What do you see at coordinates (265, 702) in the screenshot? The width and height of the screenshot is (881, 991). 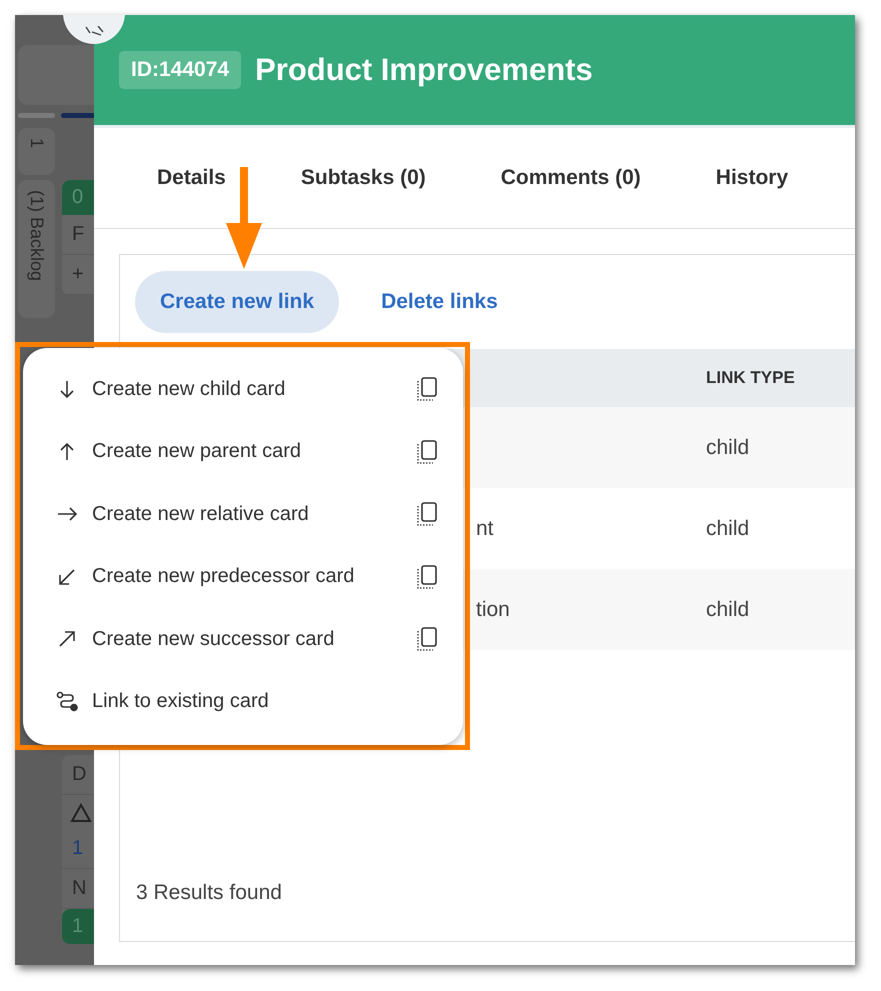 I see `menu-item: Link to existing card` at bounding box center [265, 702].